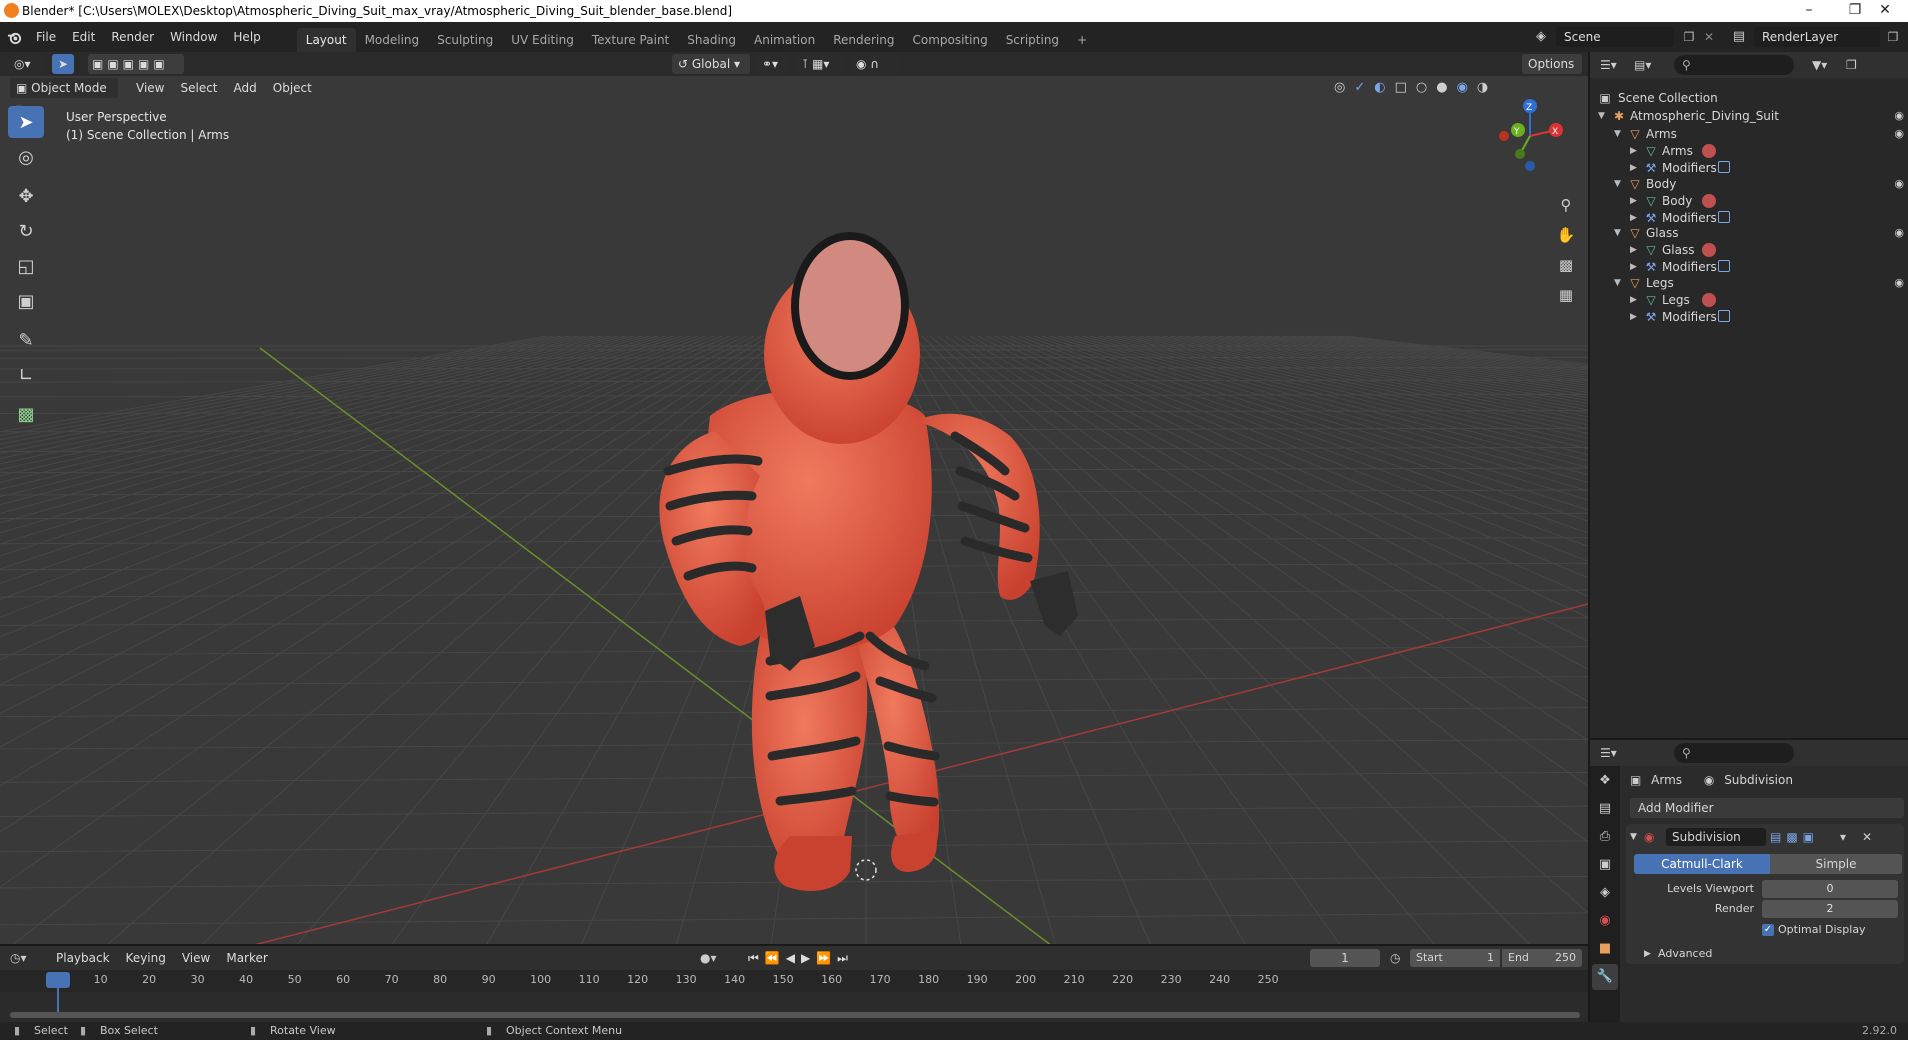 The width and height of the screenshot is (1908, 1040). I want to click on modifier-name-field: Subdivision, so click(1716, 837).